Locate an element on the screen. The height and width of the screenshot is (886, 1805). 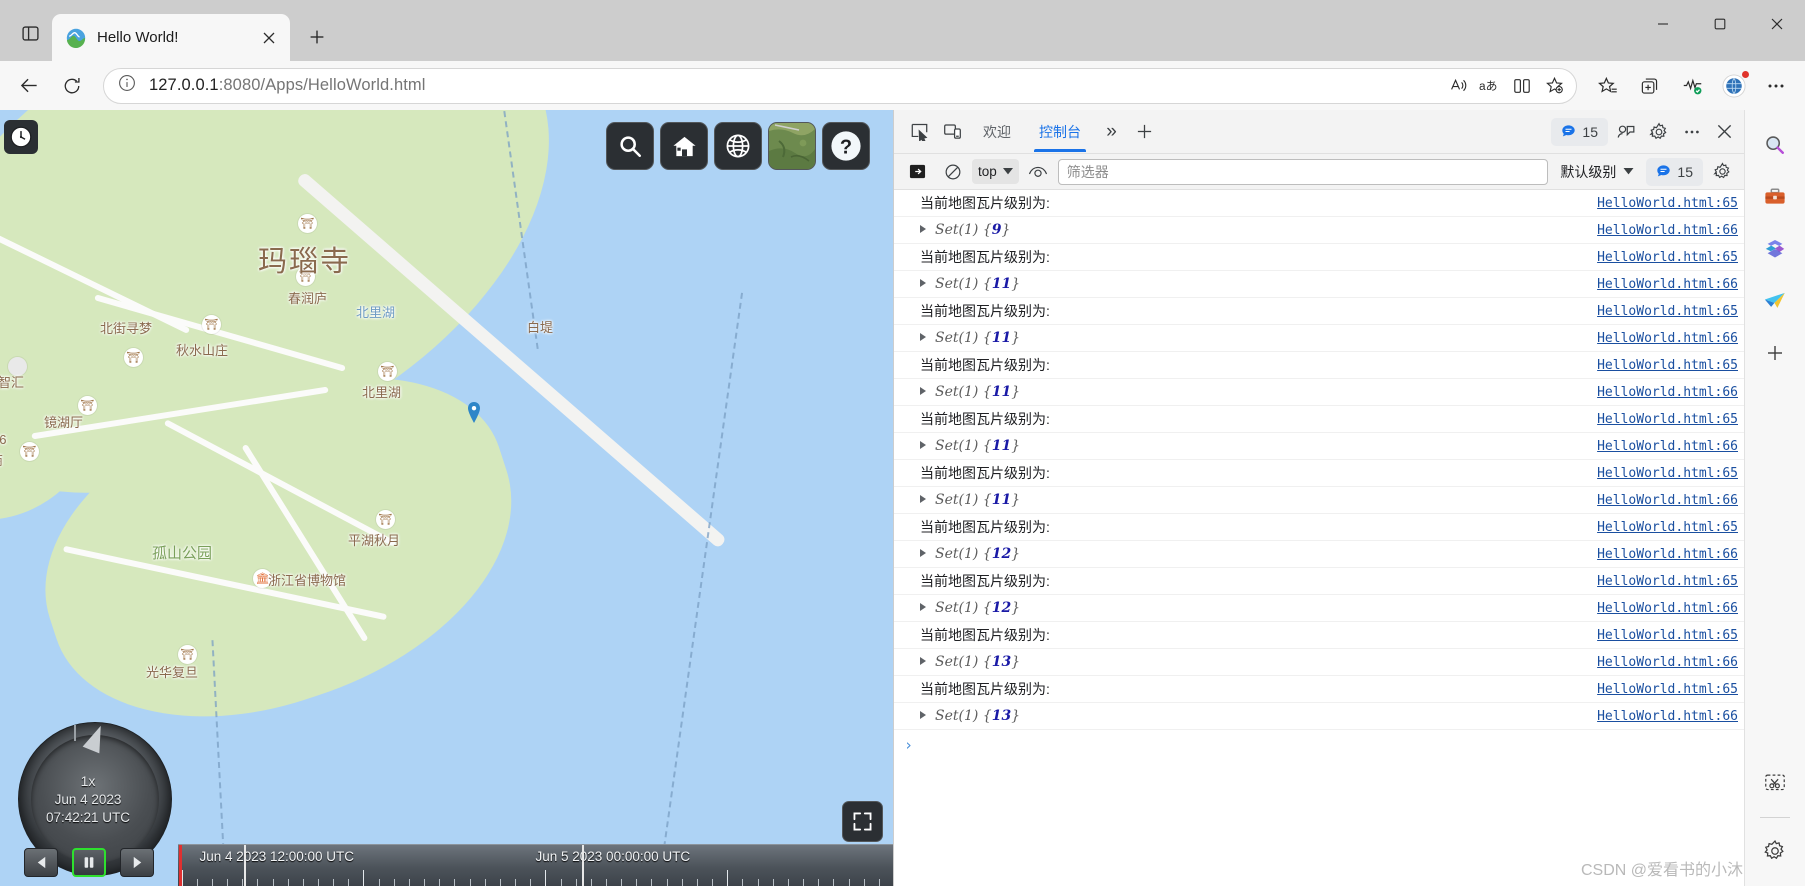
sidebar-tools-icon is located at coordinates (1775, 197).